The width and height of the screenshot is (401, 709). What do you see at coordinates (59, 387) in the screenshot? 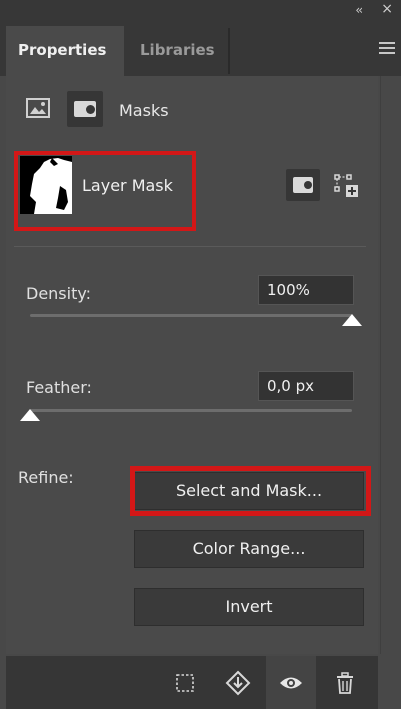
I see `feather-label: Feather:` at bounding box center [59, 387].